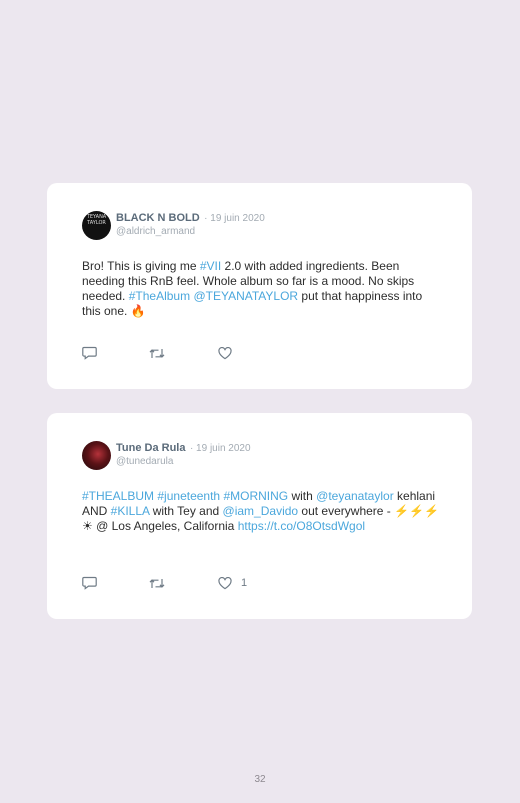 Image resolution: width=520 pixels, height=803 pixels. Describe the element at coordinates (118, 496) in the screenshot. I see `tweet-link: #THEALBUM` at that location.